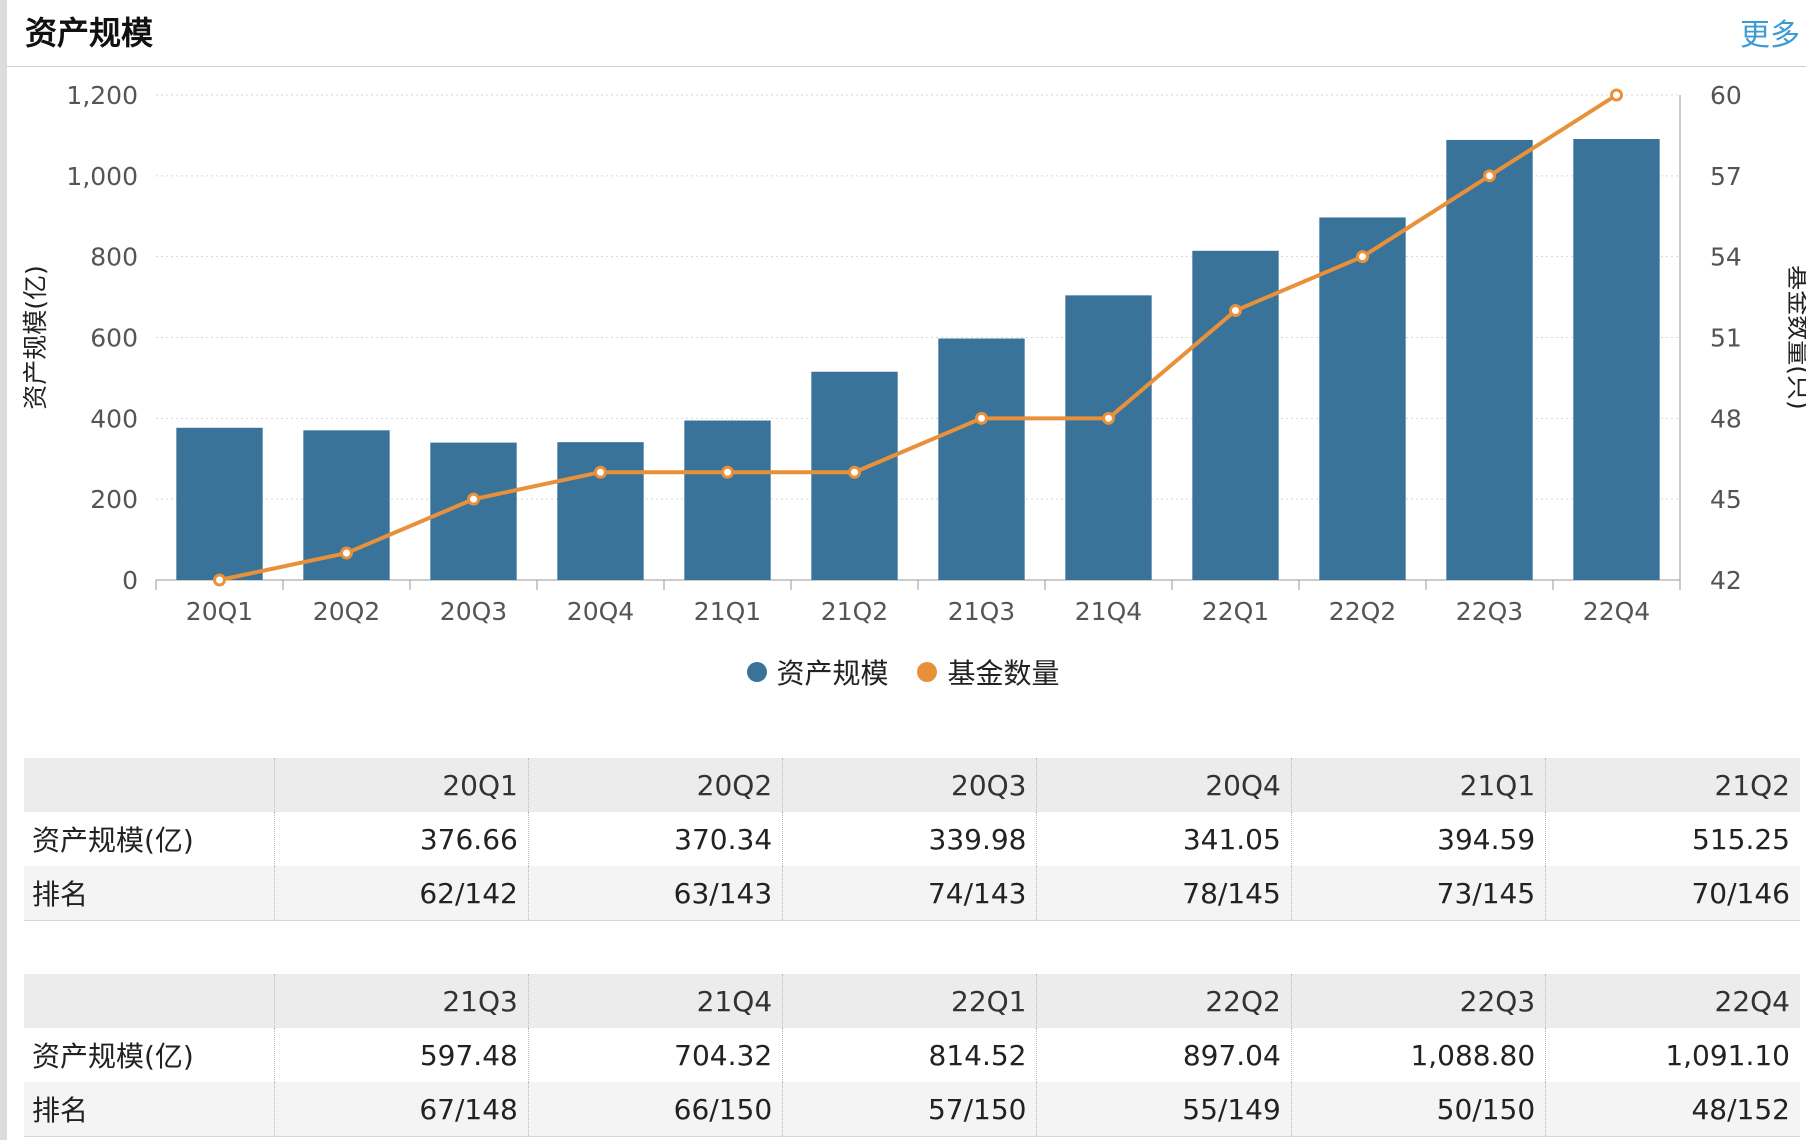 Image resolution: width=1806 pixels, height=1140 pixels. I want to click on table-header-cell: 21Q4, so click(655, 1001).